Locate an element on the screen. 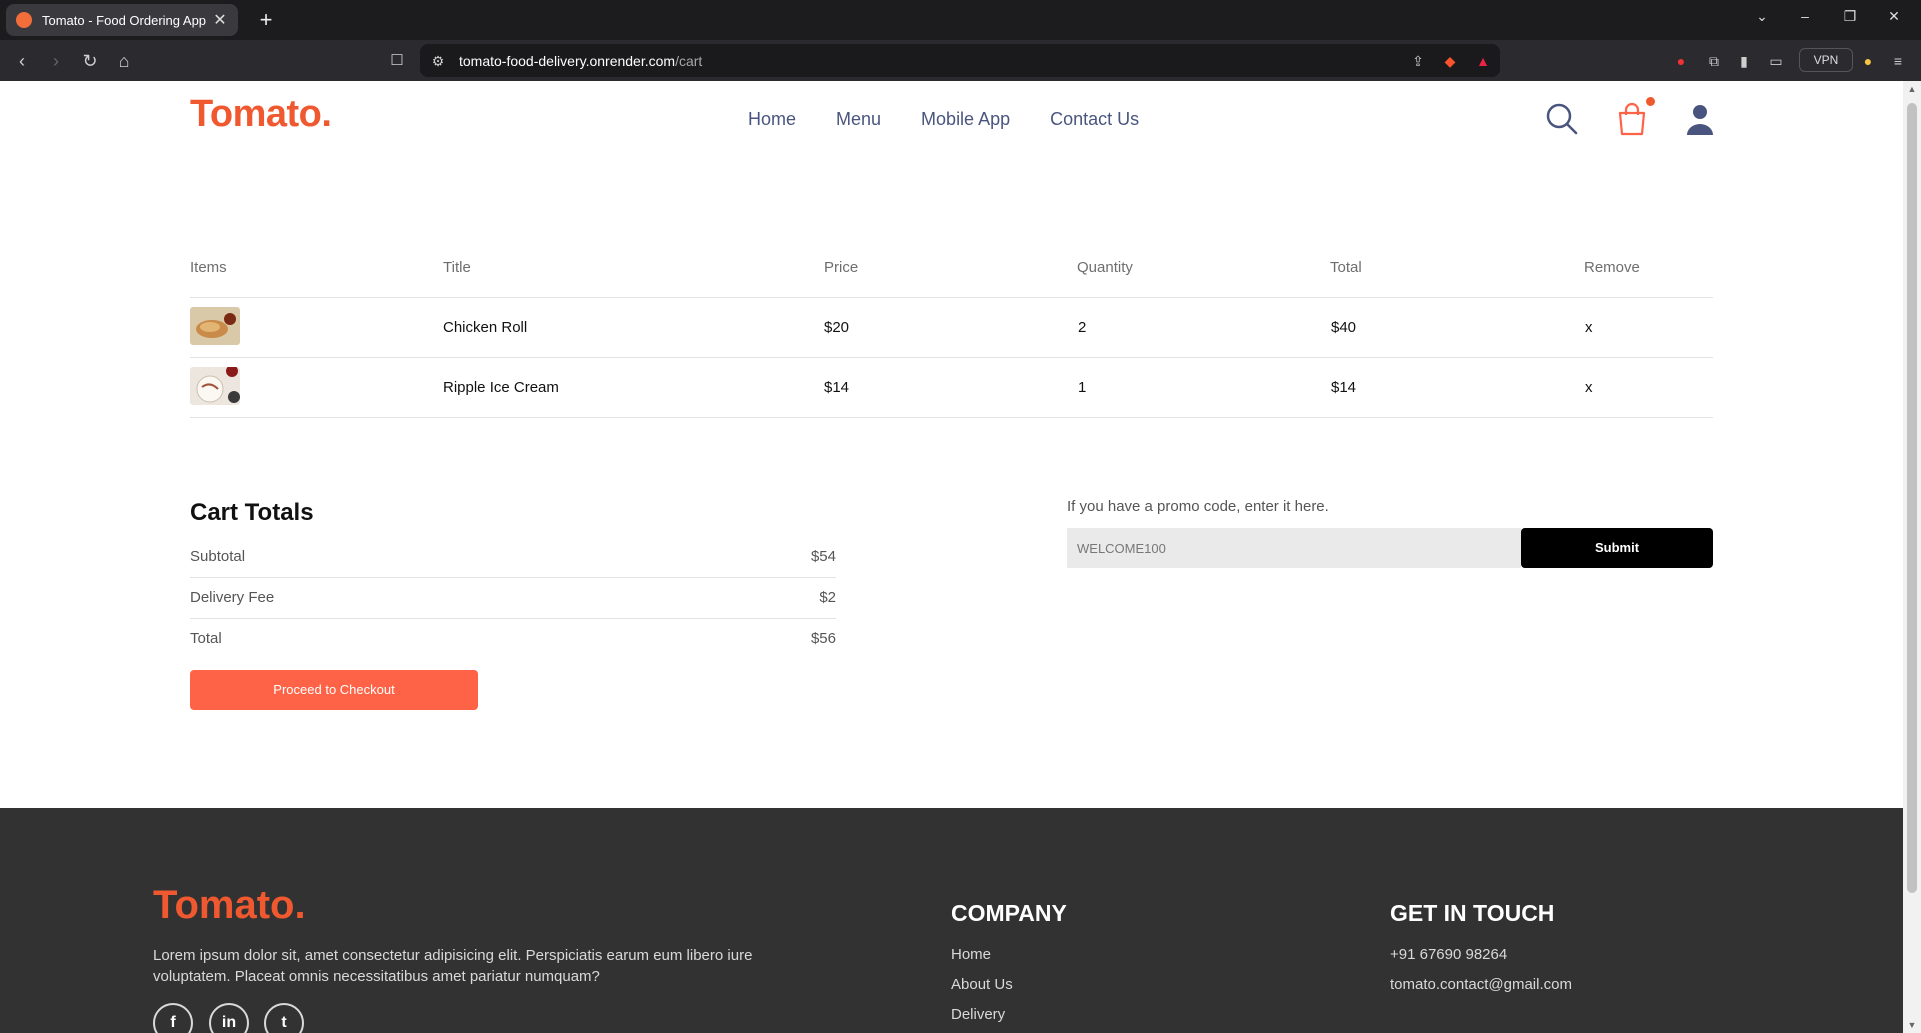  browser-tab: Tomato - Food Ordering App ✕ is located at coordinates (122, 20).